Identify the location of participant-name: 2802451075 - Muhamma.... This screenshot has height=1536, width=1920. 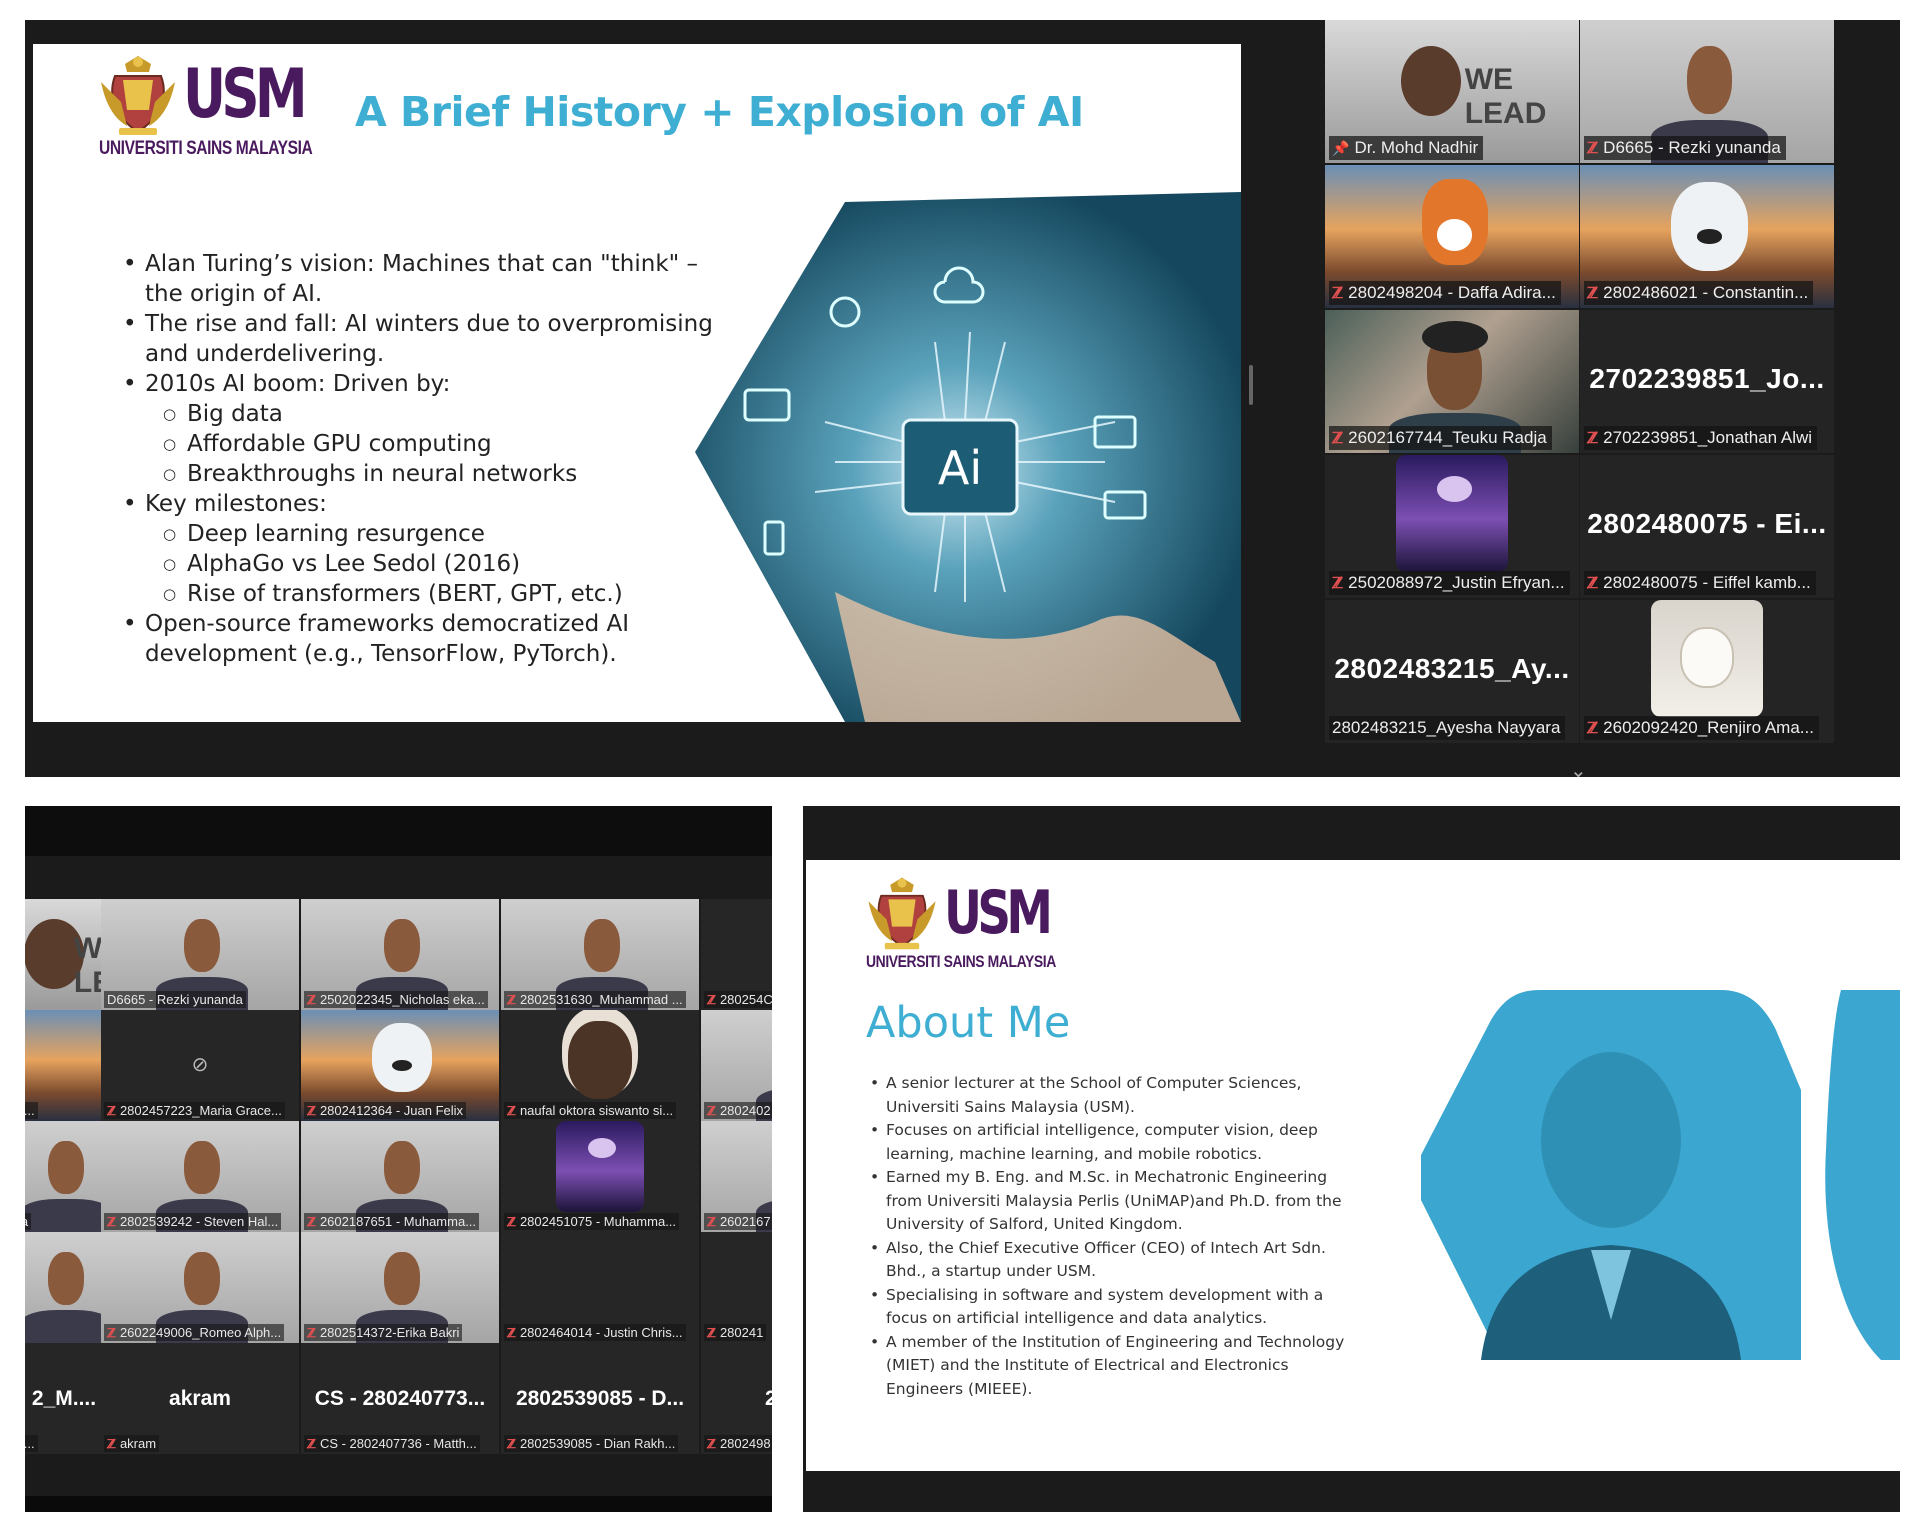
(598, 1221).